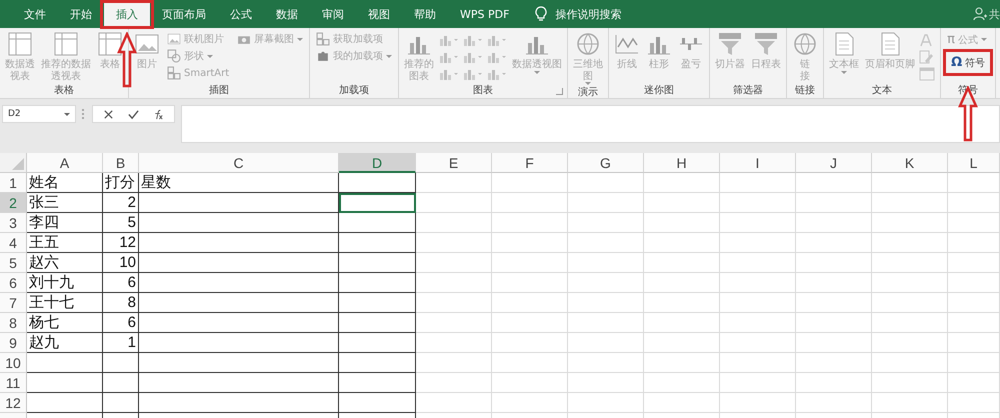 The image size is (1000, 418). What do you see at coordinates (425, 14) in the screenshot?
I see `ribbon-tab: 帮助` at bounding box center [425, 14].